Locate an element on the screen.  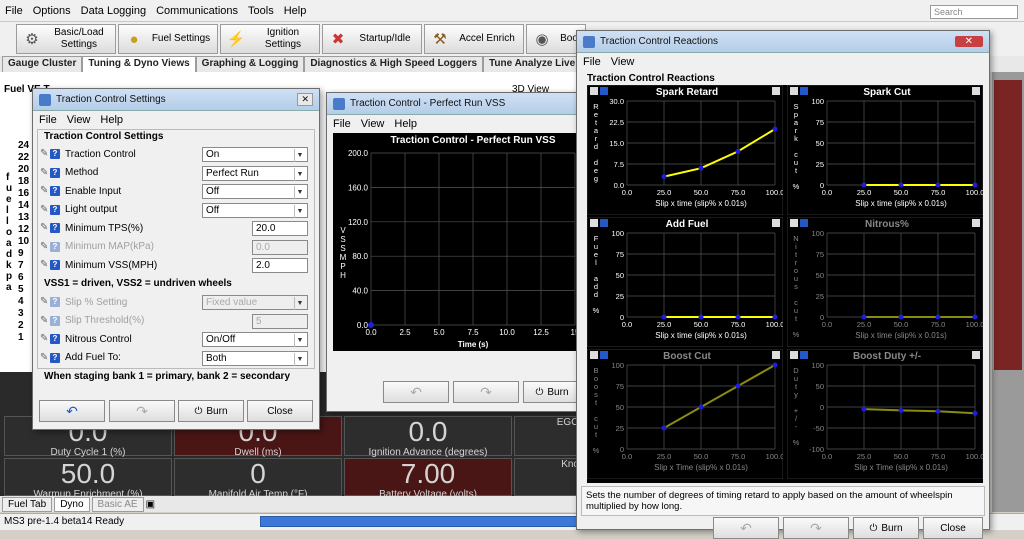
tab-graphing-logging: Graphing & Logging is located at coordinates (250, 64).